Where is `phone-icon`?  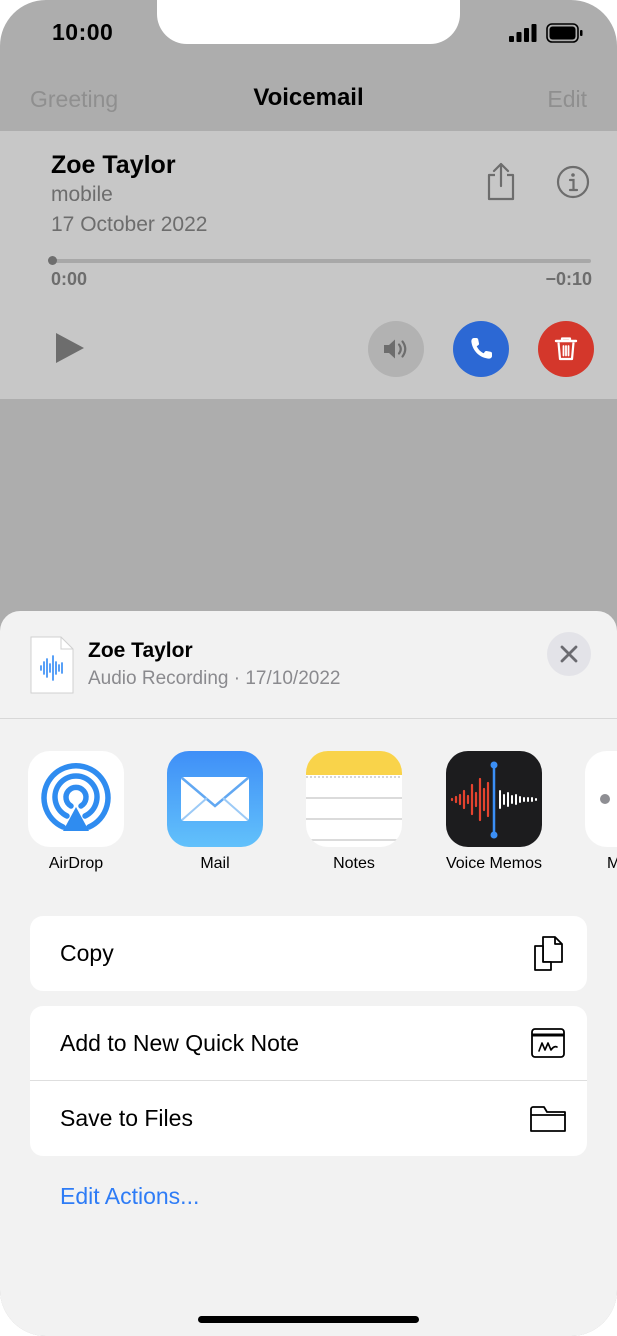
phone-icon is located at coordinates (481, 348).